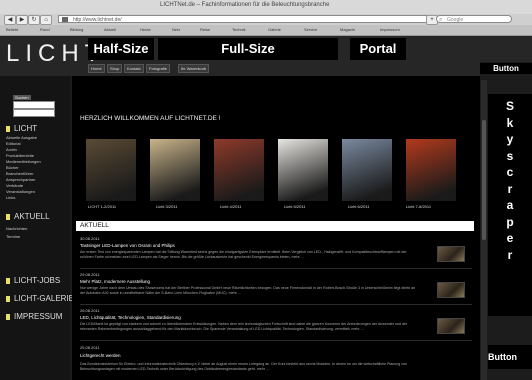  Describe the element at coordinates (194, 68) in the screenshot. I see `subnav-warenkorb: Ihr Warenkorb` at that location.